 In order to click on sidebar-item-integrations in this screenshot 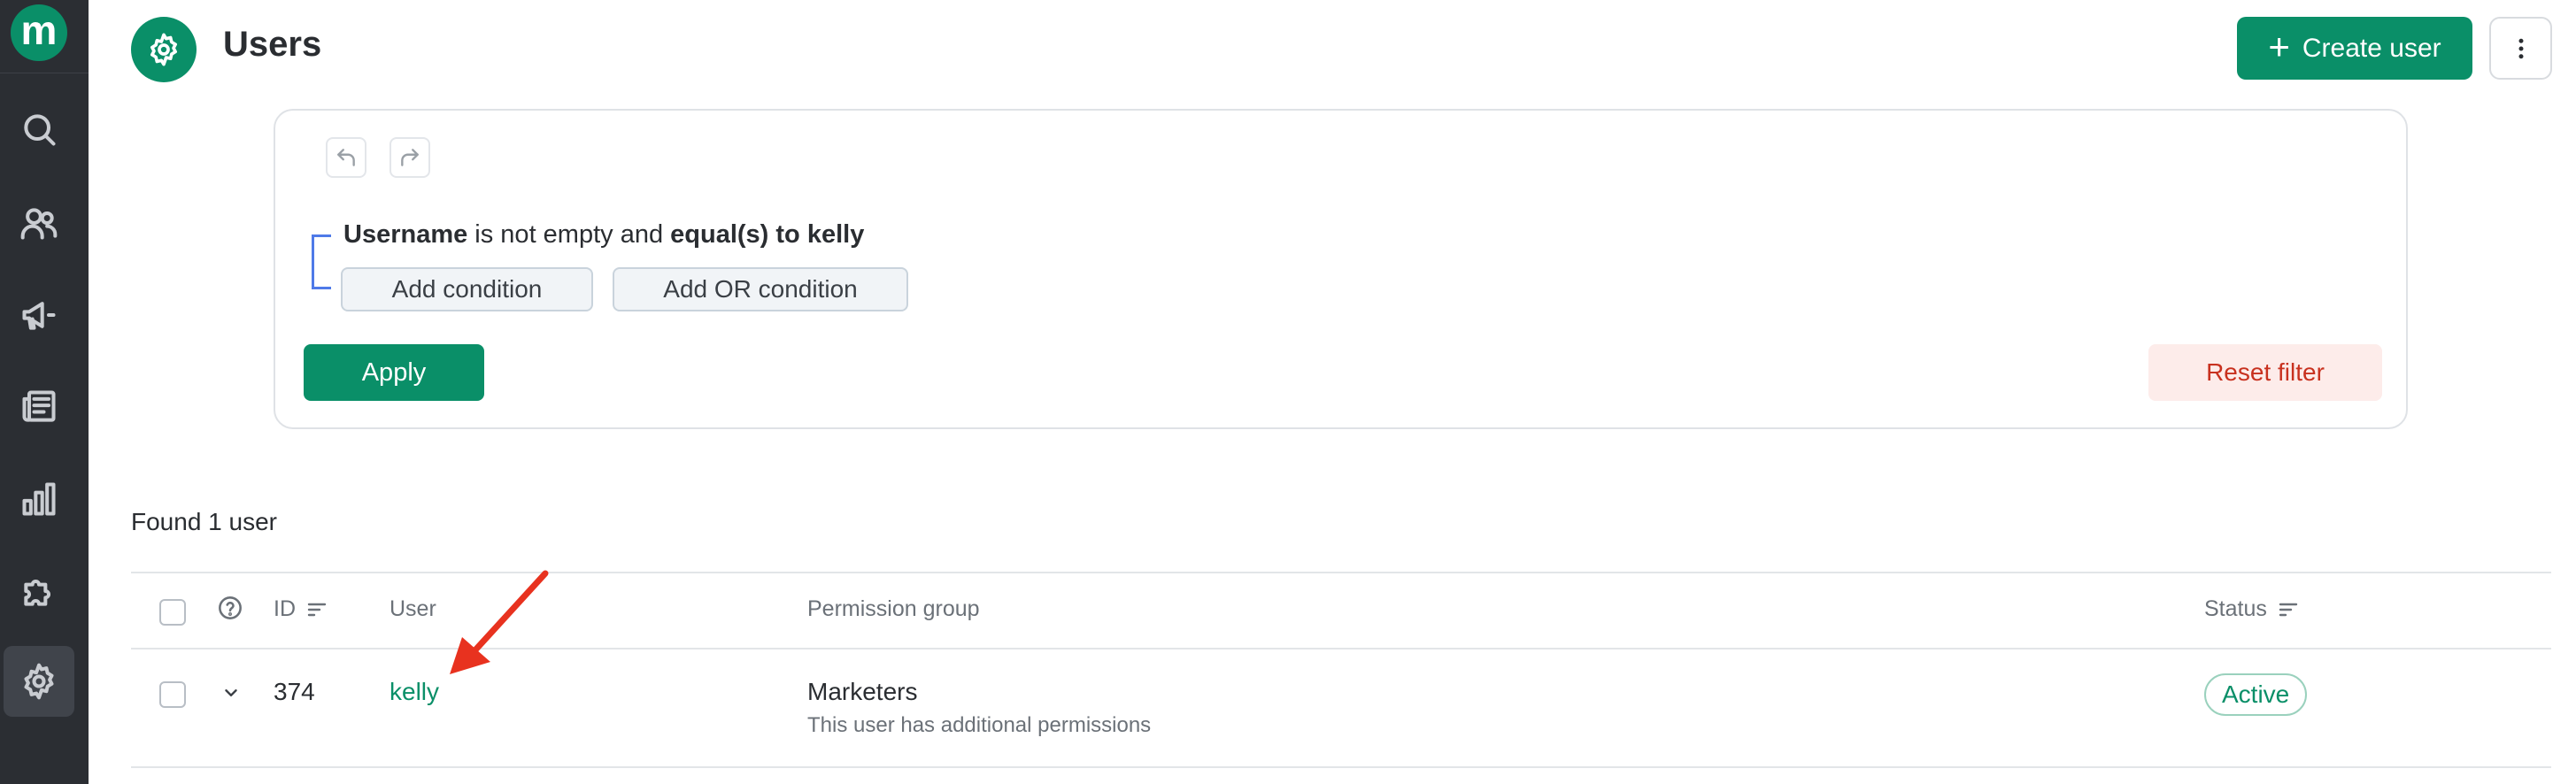, I will do `click(39, 591)`.